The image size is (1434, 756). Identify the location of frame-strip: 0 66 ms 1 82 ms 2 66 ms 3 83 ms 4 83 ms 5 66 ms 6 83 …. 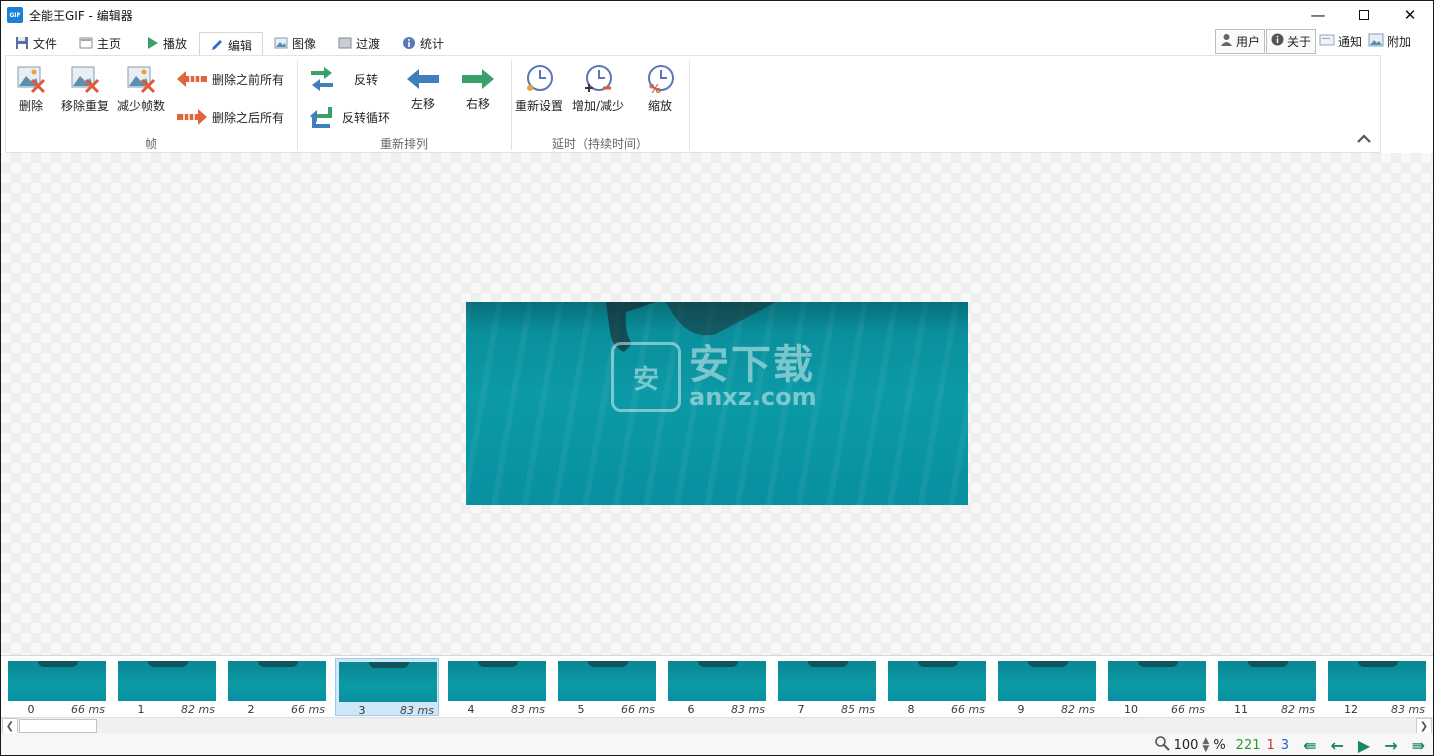
(717, 686).